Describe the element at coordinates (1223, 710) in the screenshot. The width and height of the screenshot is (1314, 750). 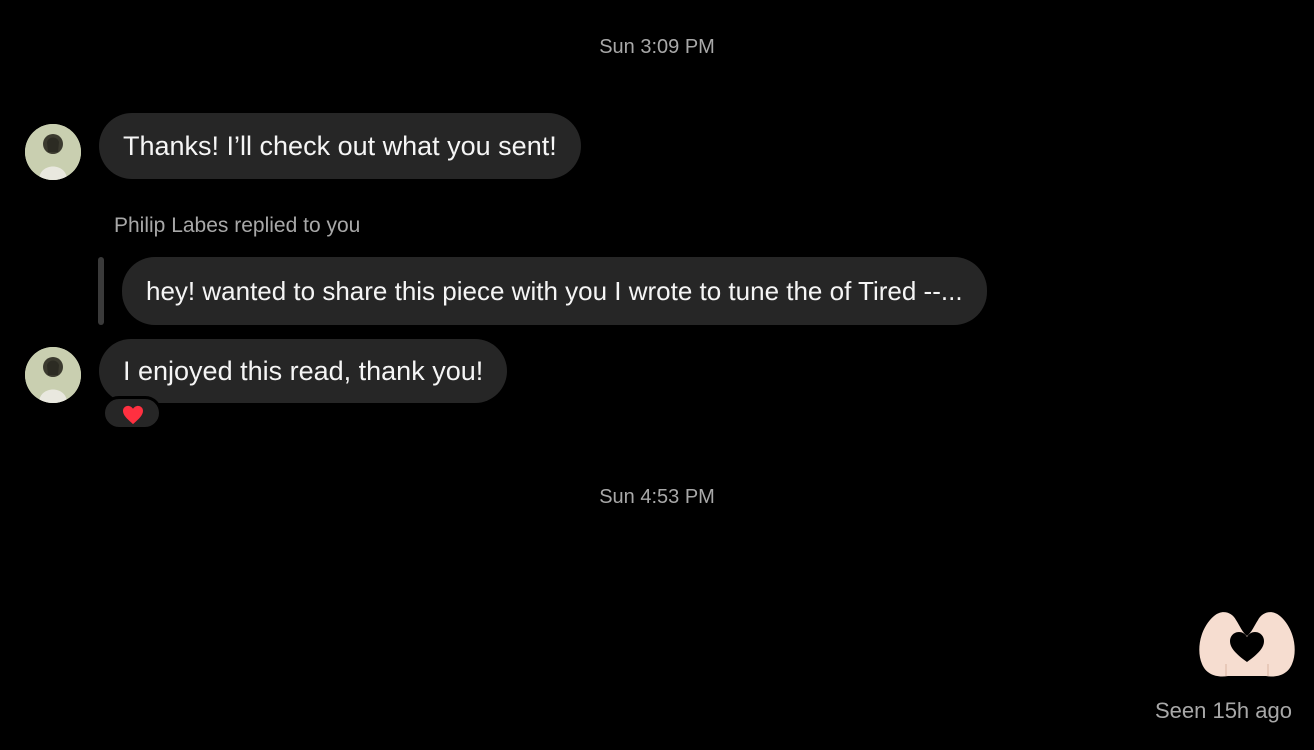
I see `seen-status: Seen 15h ago` at that location.